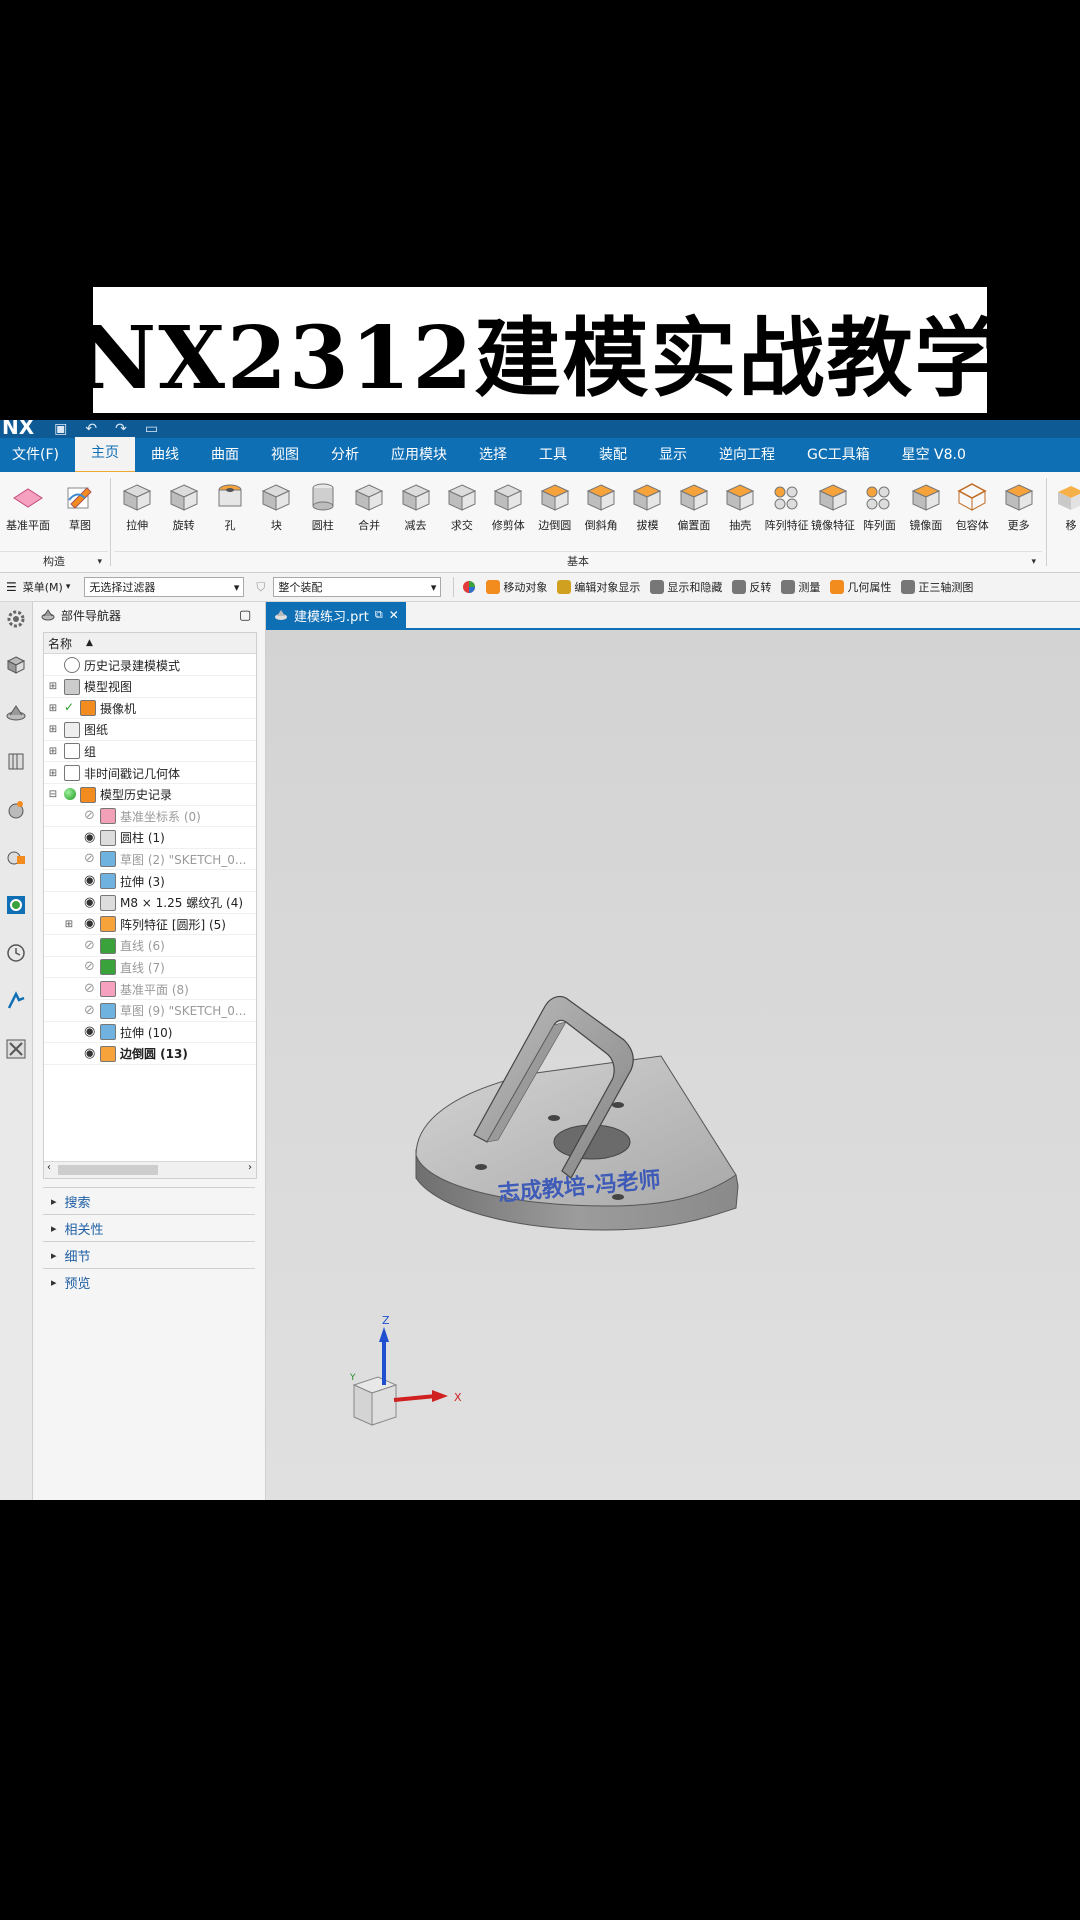  What do you see at coordinates (357, 587) in the screenshot?
I see `selection-scope-dropdown: 整个装配 ▾` at bounding box center [357, 587].